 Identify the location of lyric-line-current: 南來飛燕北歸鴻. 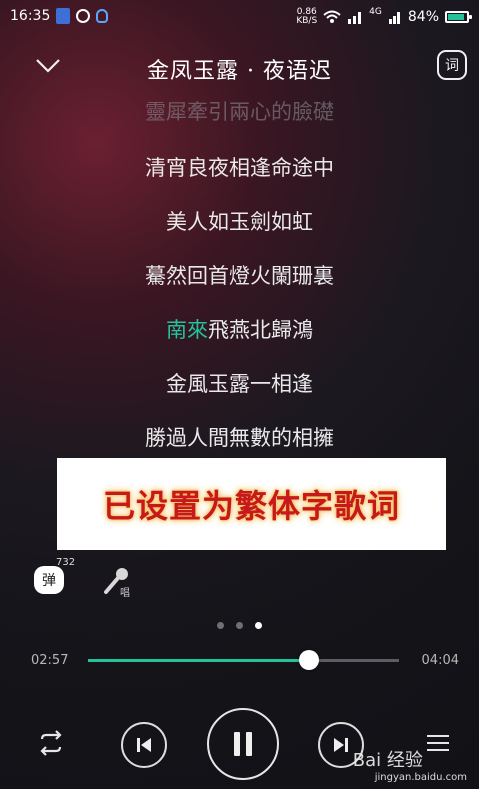
(239, 329).